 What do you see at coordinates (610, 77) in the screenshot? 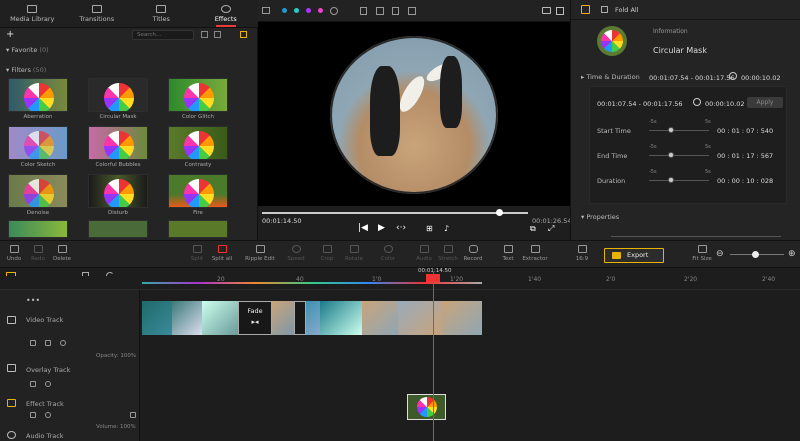
I see `time-duration-header: ▸ Time & Duration` at bounding box center [610, 77].